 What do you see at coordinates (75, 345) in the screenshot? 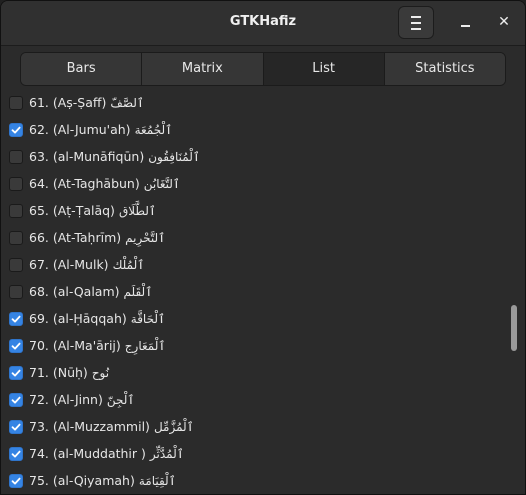
I see `surah-label: 70. (Al-Ma'ārij)` at bounding box center [75, 345].